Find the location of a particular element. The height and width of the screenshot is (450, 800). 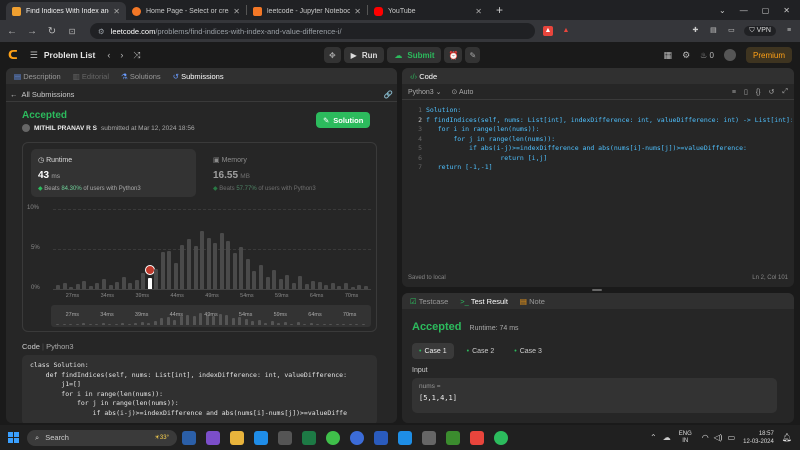

browser-tab-jupyter-home: Home Page - Select or create a note ✕ is located at coordinates (186, 11).